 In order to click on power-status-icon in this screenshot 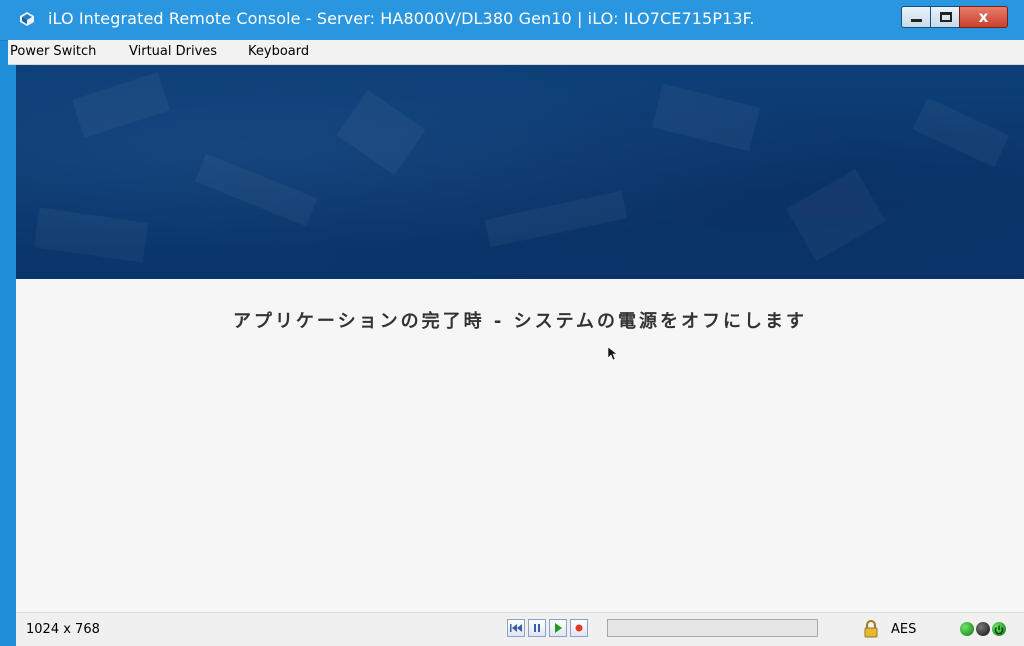, I will do `click(999, 629)`.